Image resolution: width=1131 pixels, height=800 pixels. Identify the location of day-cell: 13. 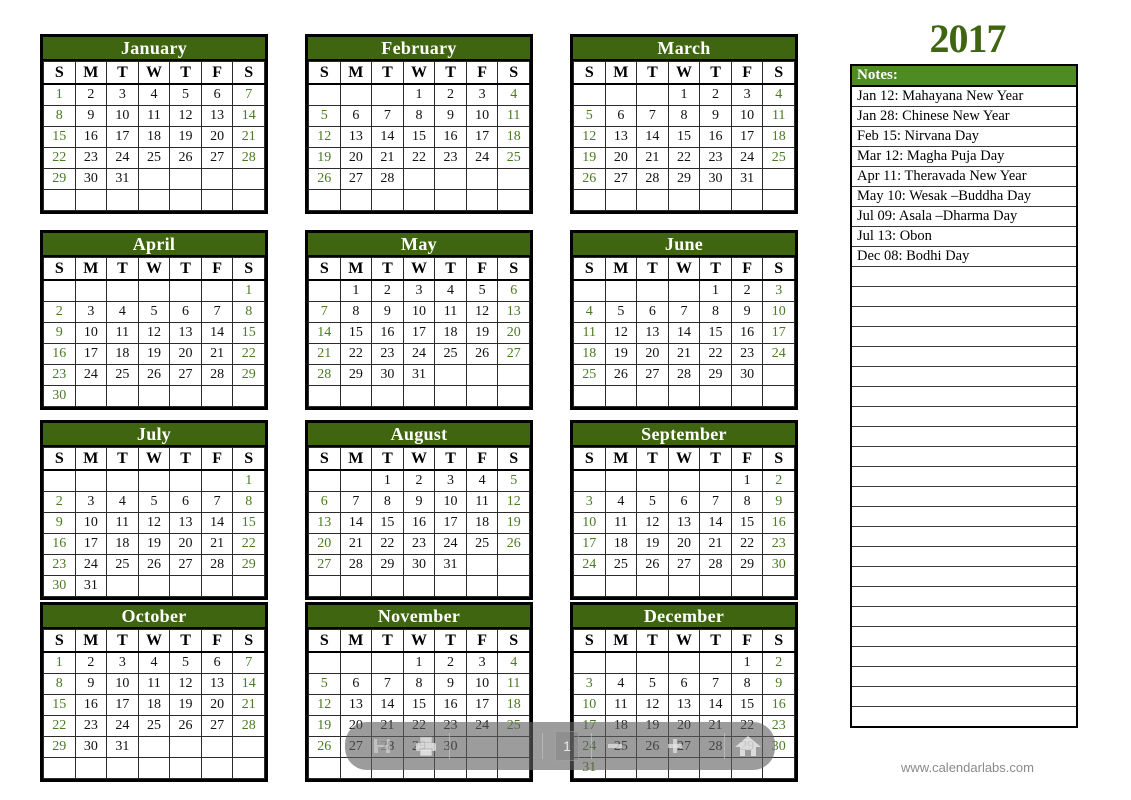
(217, 684).